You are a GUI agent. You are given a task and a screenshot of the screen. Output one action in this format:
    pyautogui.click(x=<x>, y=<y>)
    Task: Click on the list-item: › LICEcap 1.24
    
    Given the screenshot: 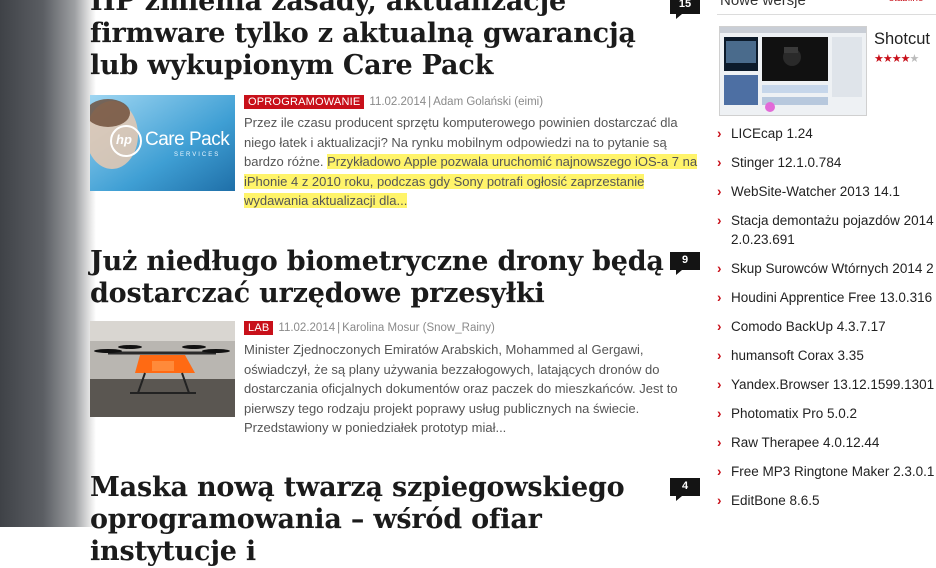 What is the action you would take?
    pyautogui.click(x=825, y=133)
    